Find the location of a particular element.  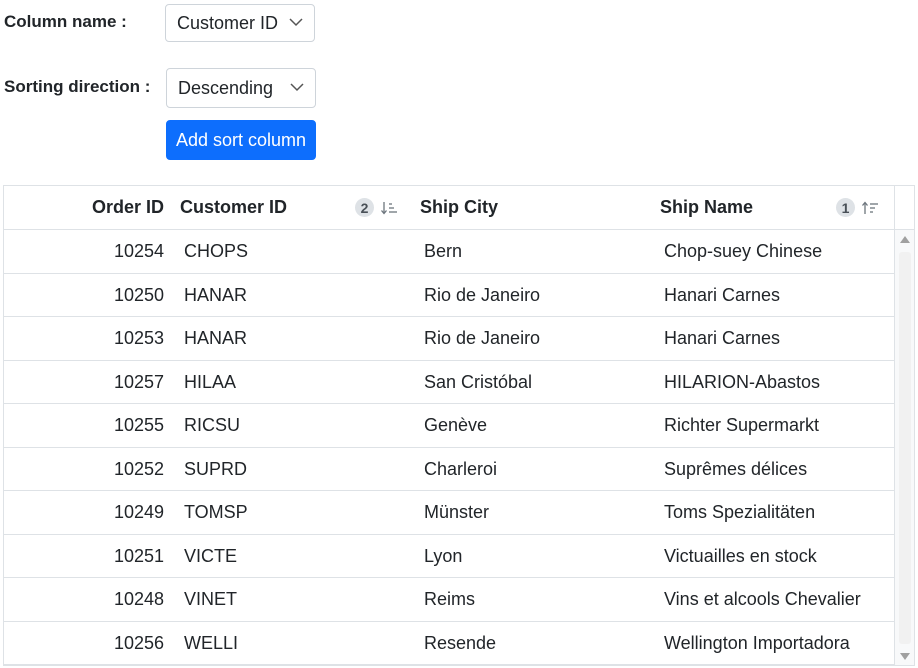

table-row: 10250 HANAR Rio de Janeiro Hanari Carnes is located at coordinates (449, 295).